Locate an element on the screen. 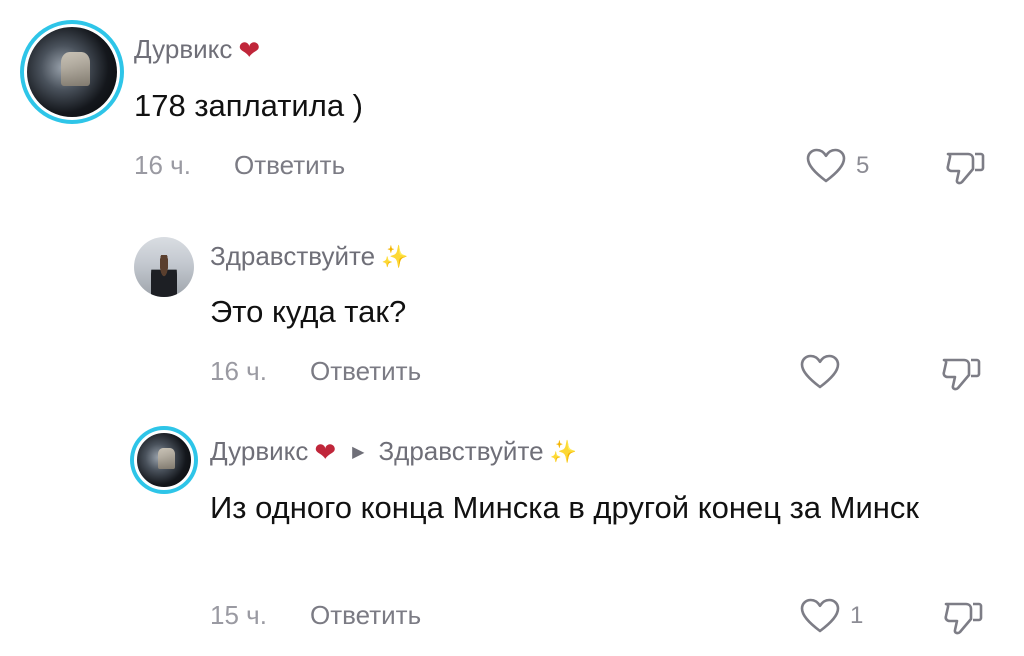 Image resolution: width=1024 pixels, height=656 pixels. like-count: 5 is located at coordinates (863, 165).